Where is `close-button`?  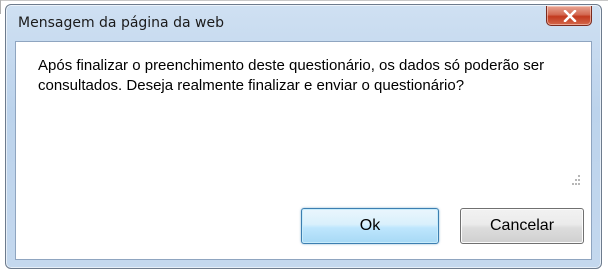 close-button is located at coordinates (569, 16).